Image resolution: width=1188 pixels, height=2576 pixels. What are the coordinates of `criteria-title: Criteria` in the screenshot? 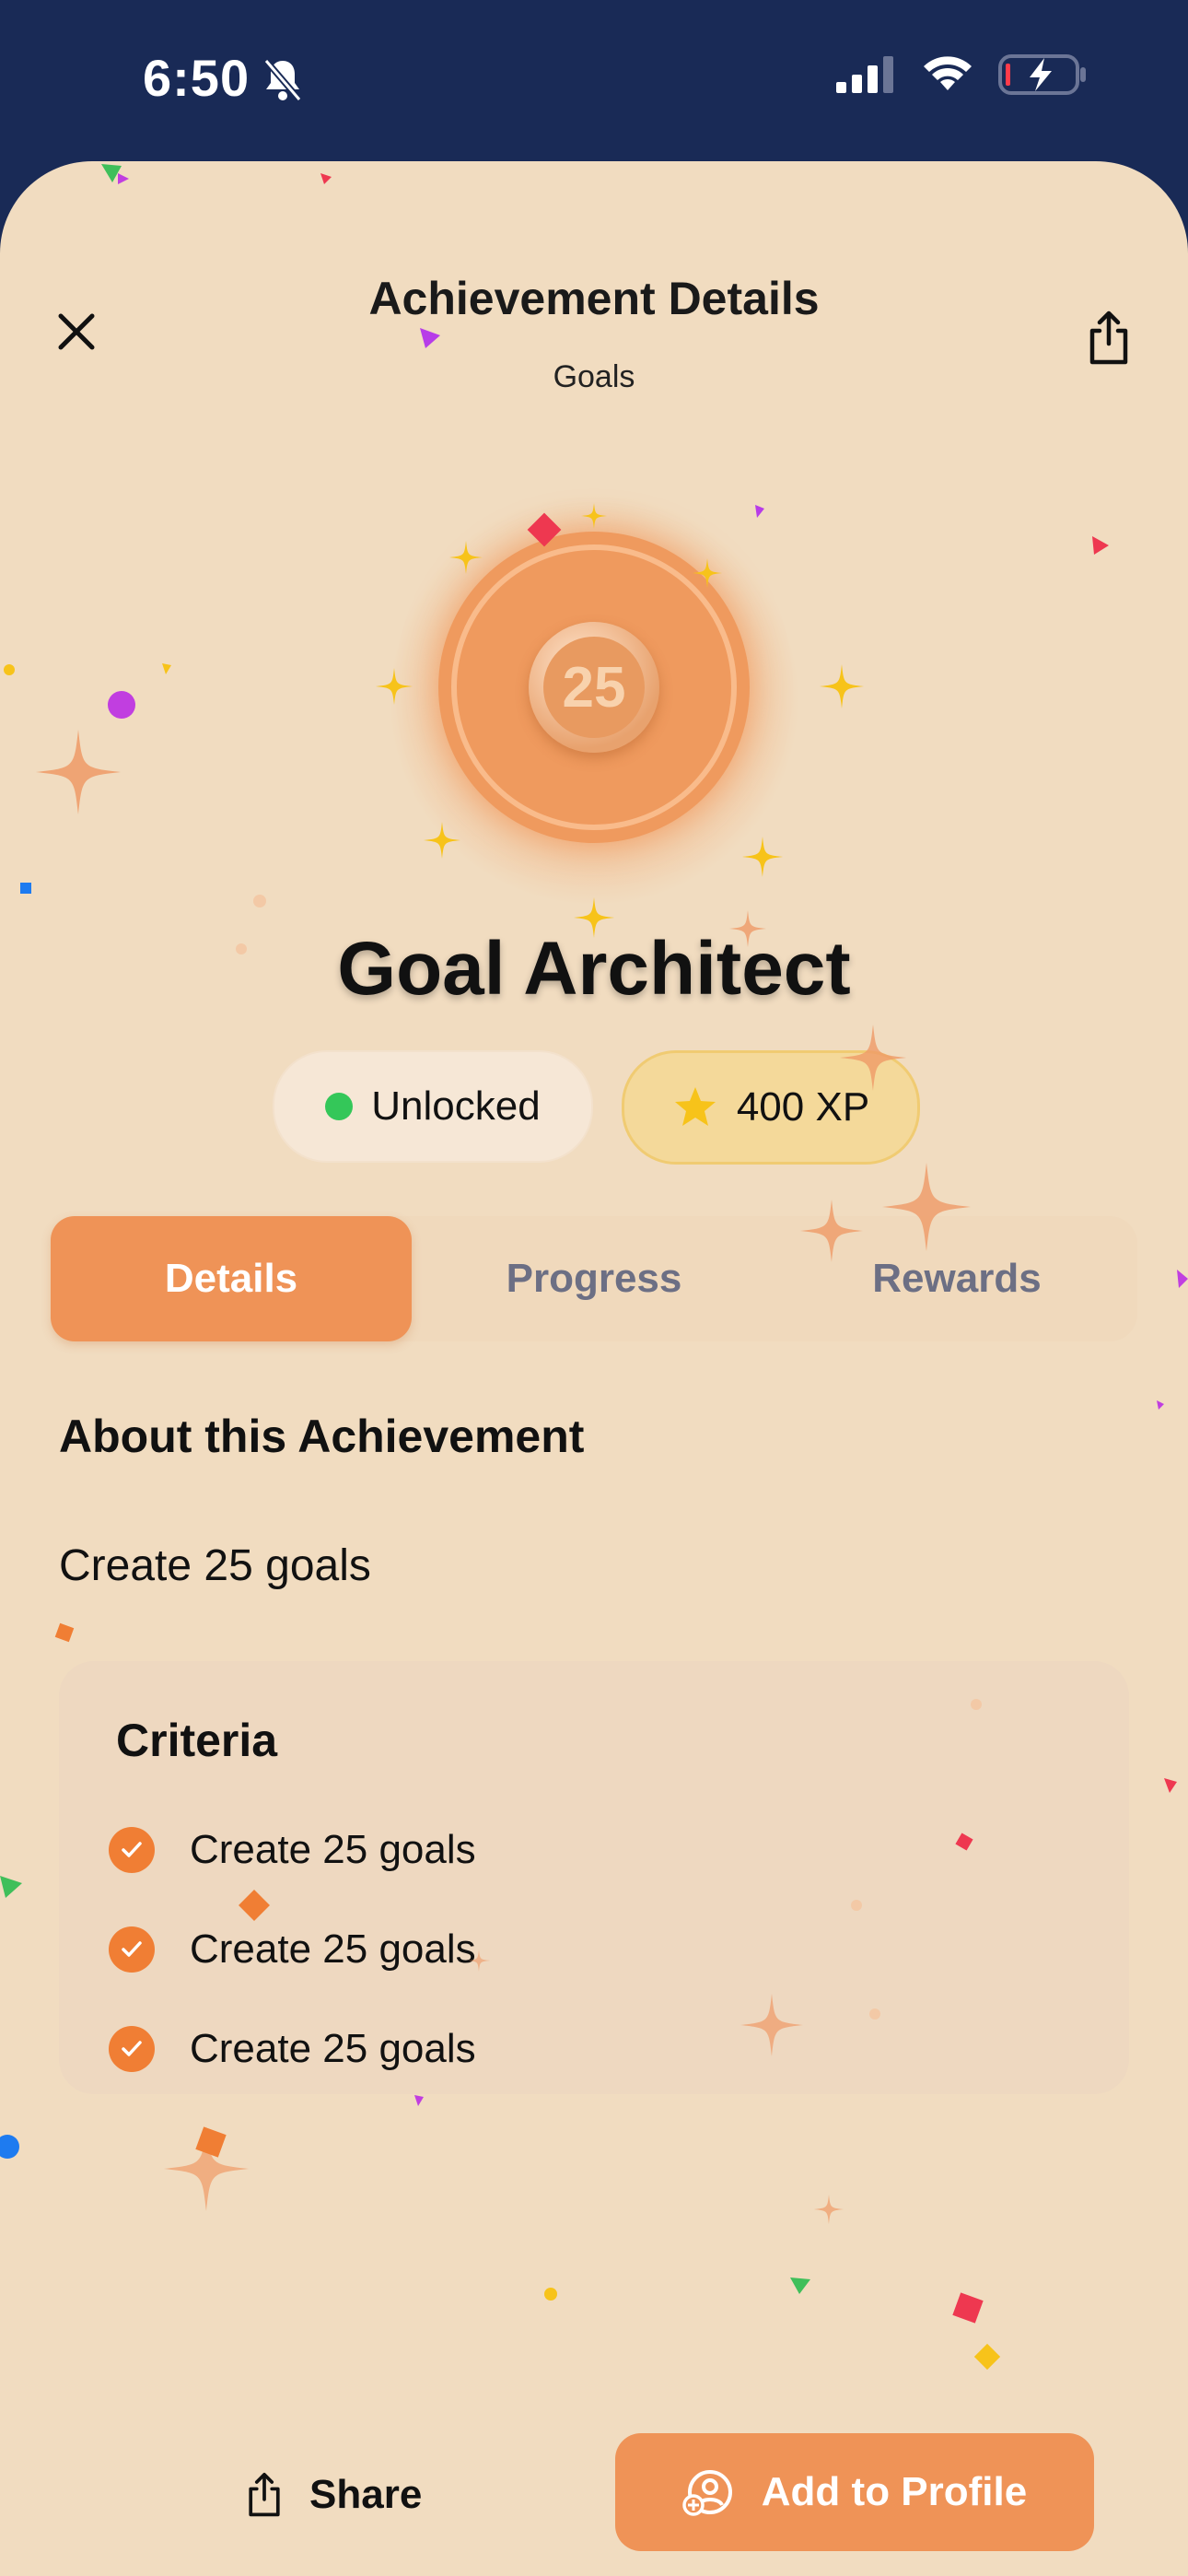 It's located at (197, 1740).